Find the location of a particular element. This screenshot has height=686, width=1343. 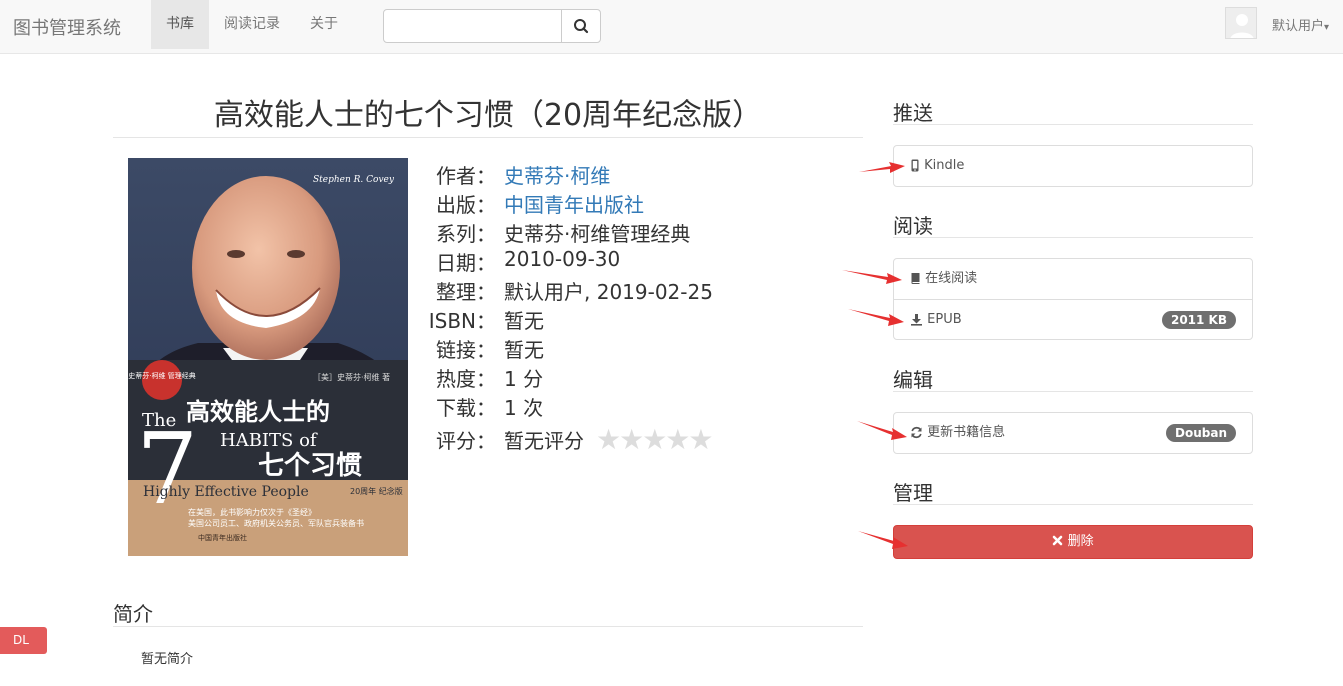

user-silhouette-icon is located at coordinates (1241, 23).